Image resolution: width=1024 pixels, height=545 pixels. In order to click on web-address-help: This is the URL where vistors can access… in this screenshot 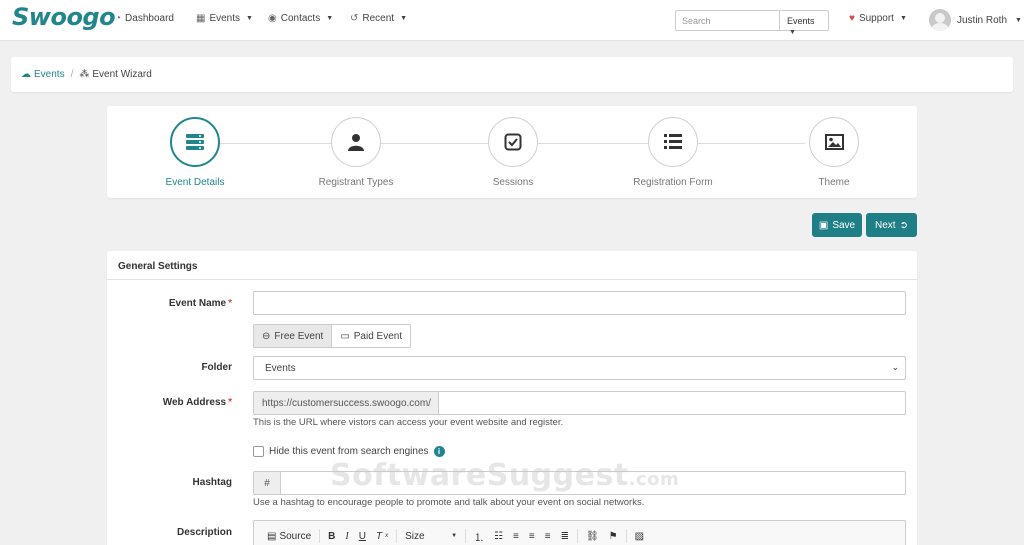, I will do `click(408, 422)`.